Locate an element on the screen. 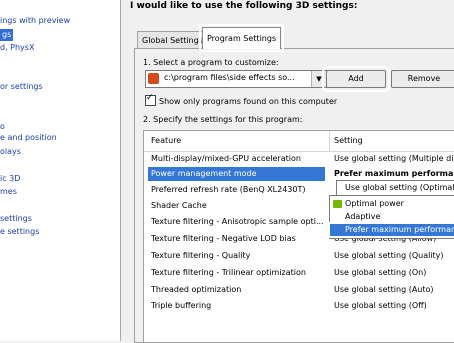 This screenshot has width=454, height=343. nav-item-image-settings: e settings is located at coordinates (19, 232).